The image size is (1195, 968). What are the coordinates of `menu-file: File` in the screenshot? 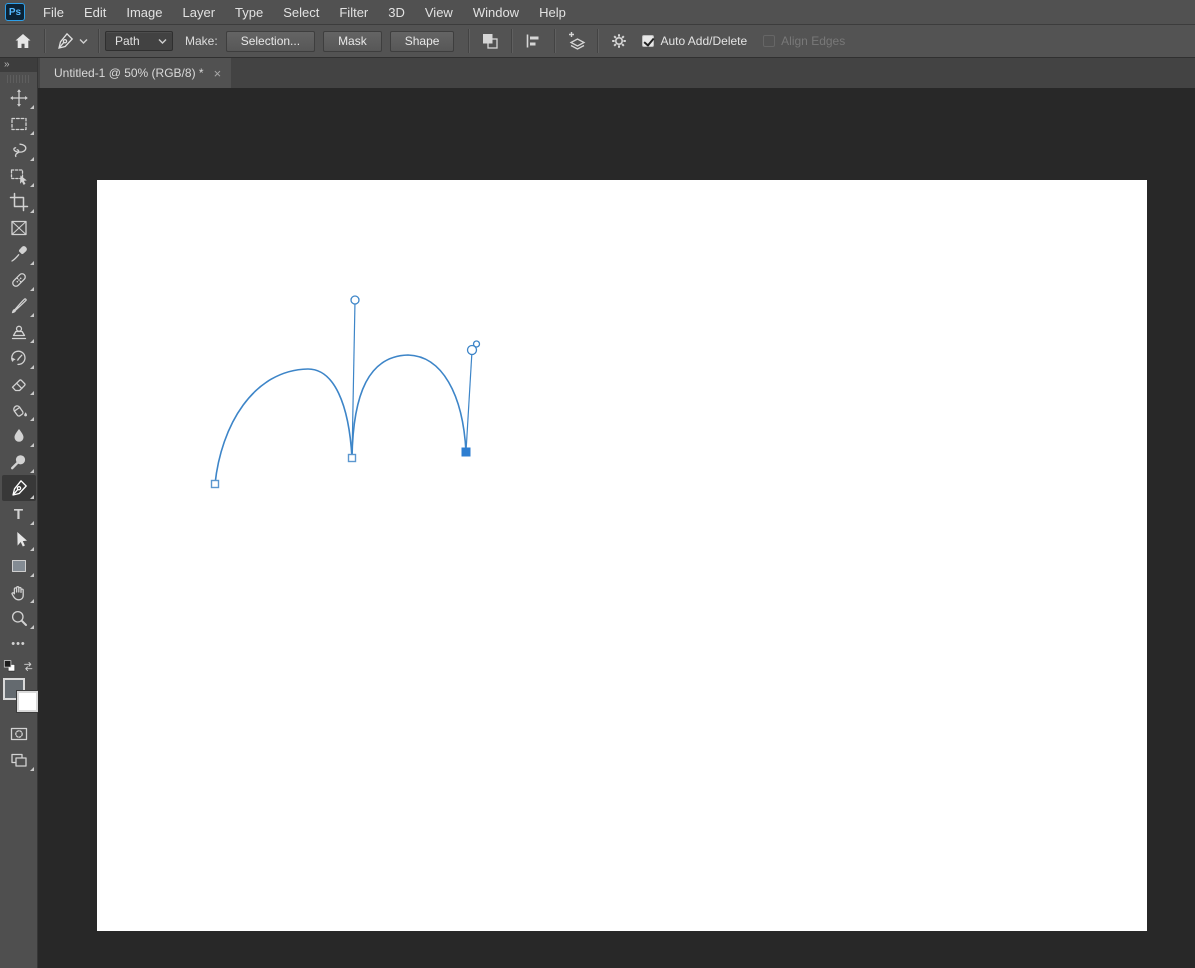 It's located at (53, 12).